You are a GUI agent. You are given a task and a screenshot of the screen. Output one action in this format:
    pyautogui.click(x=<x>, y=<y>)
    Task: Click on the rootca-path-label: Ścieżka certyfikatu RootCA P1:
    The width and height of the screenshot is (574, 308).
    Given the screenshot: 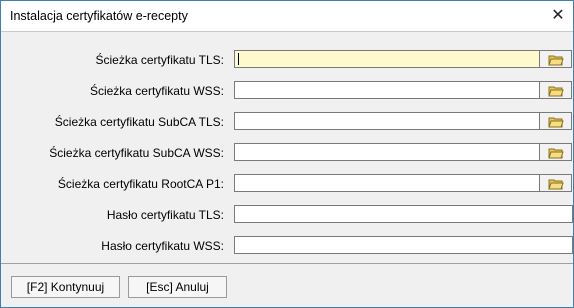 What is the action you would take?
    pyautogui.click(x=140, y=184)
    